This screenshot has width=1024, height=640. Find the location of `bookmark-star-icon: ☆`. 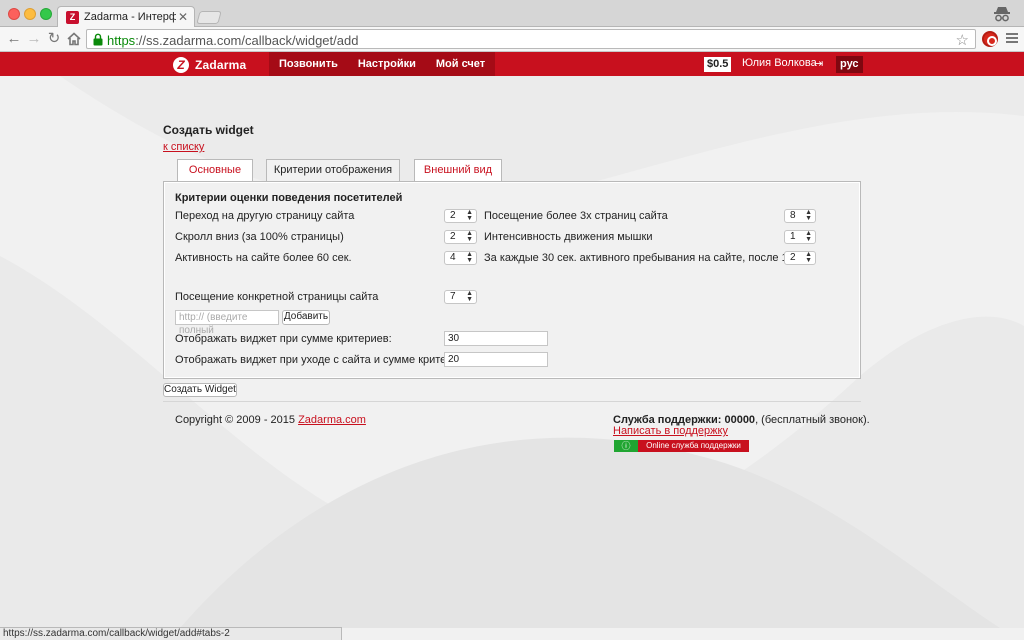

bookmark-star-icon: ☆ is located at coordinates (962, 40).